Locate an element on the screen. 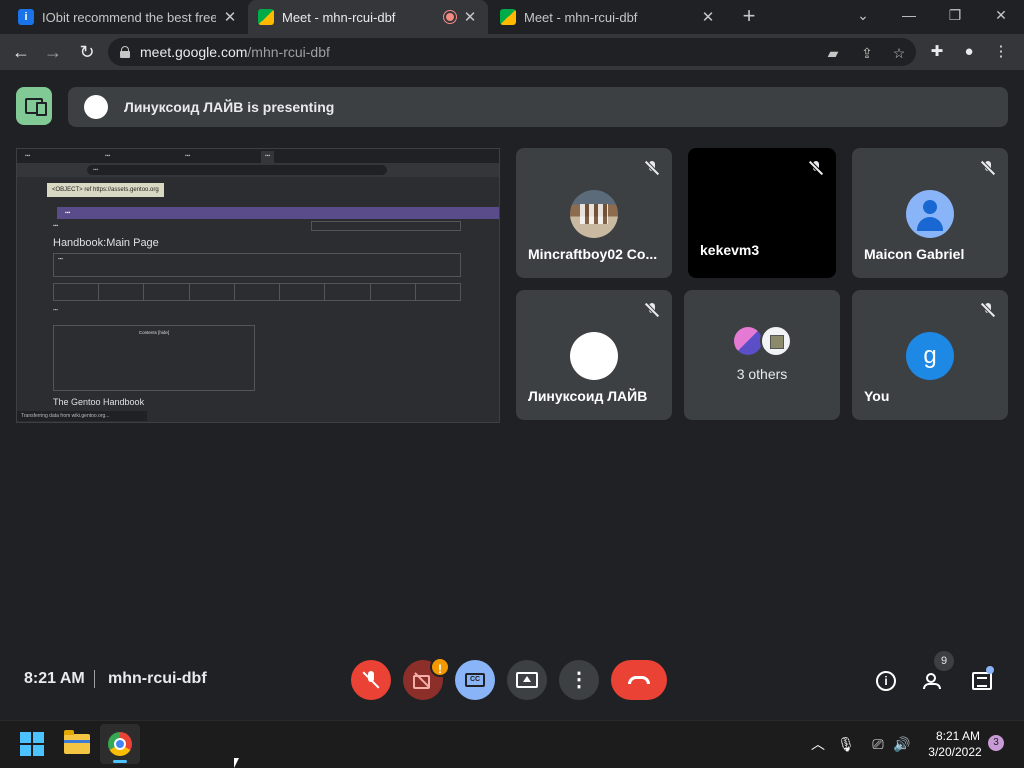  people-button is located at coordinates (934, 681).